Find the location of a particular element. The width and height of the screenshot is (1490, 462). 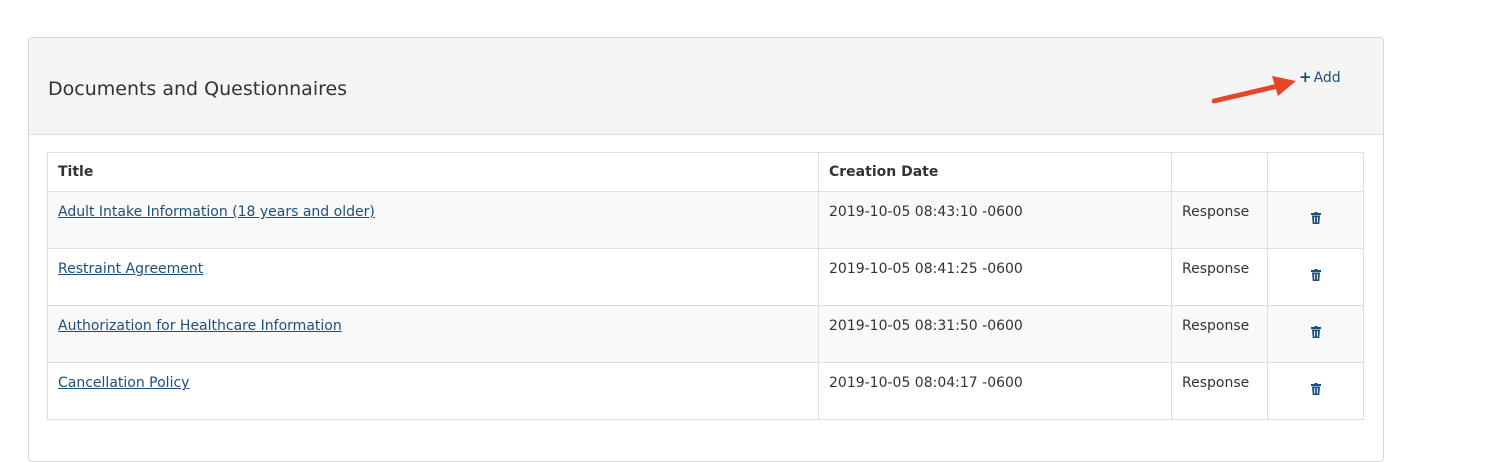

plus-icon: + is located at coordinates (1305, 77).